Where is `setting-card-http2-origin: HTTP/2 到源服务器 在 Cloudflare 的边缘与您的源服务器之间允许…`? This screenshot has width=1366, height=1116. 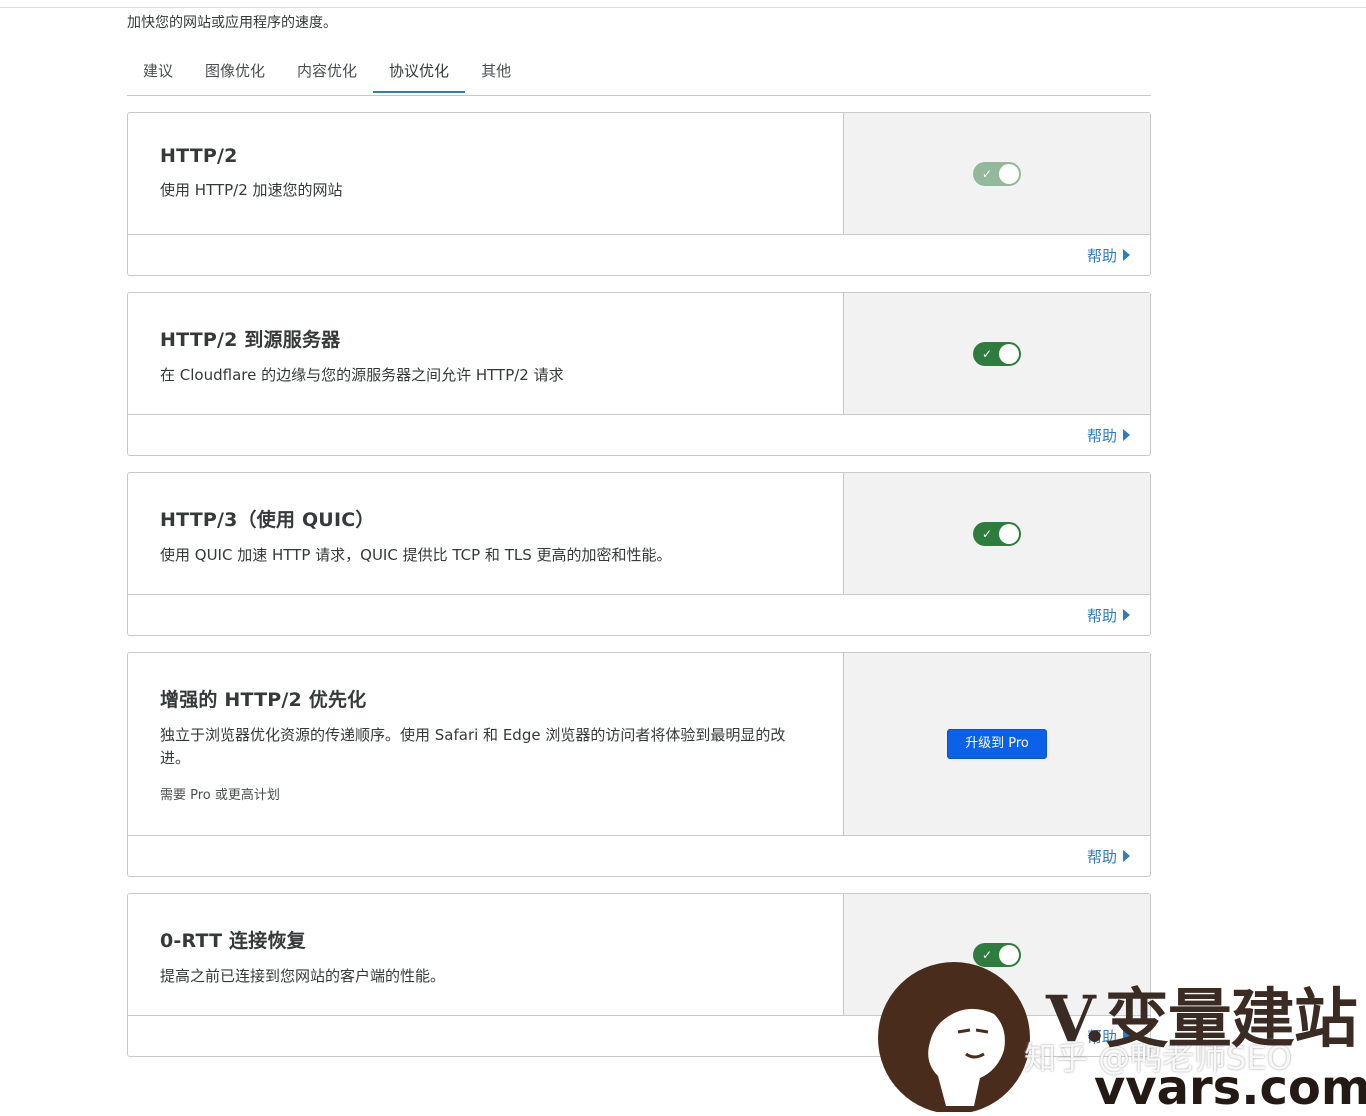
setting-card-http2-origin: HTTP/2 到源服务器 在 Cloudflare 的边缘与您的源服务器之间允许… is located at coordinates (639, 374).